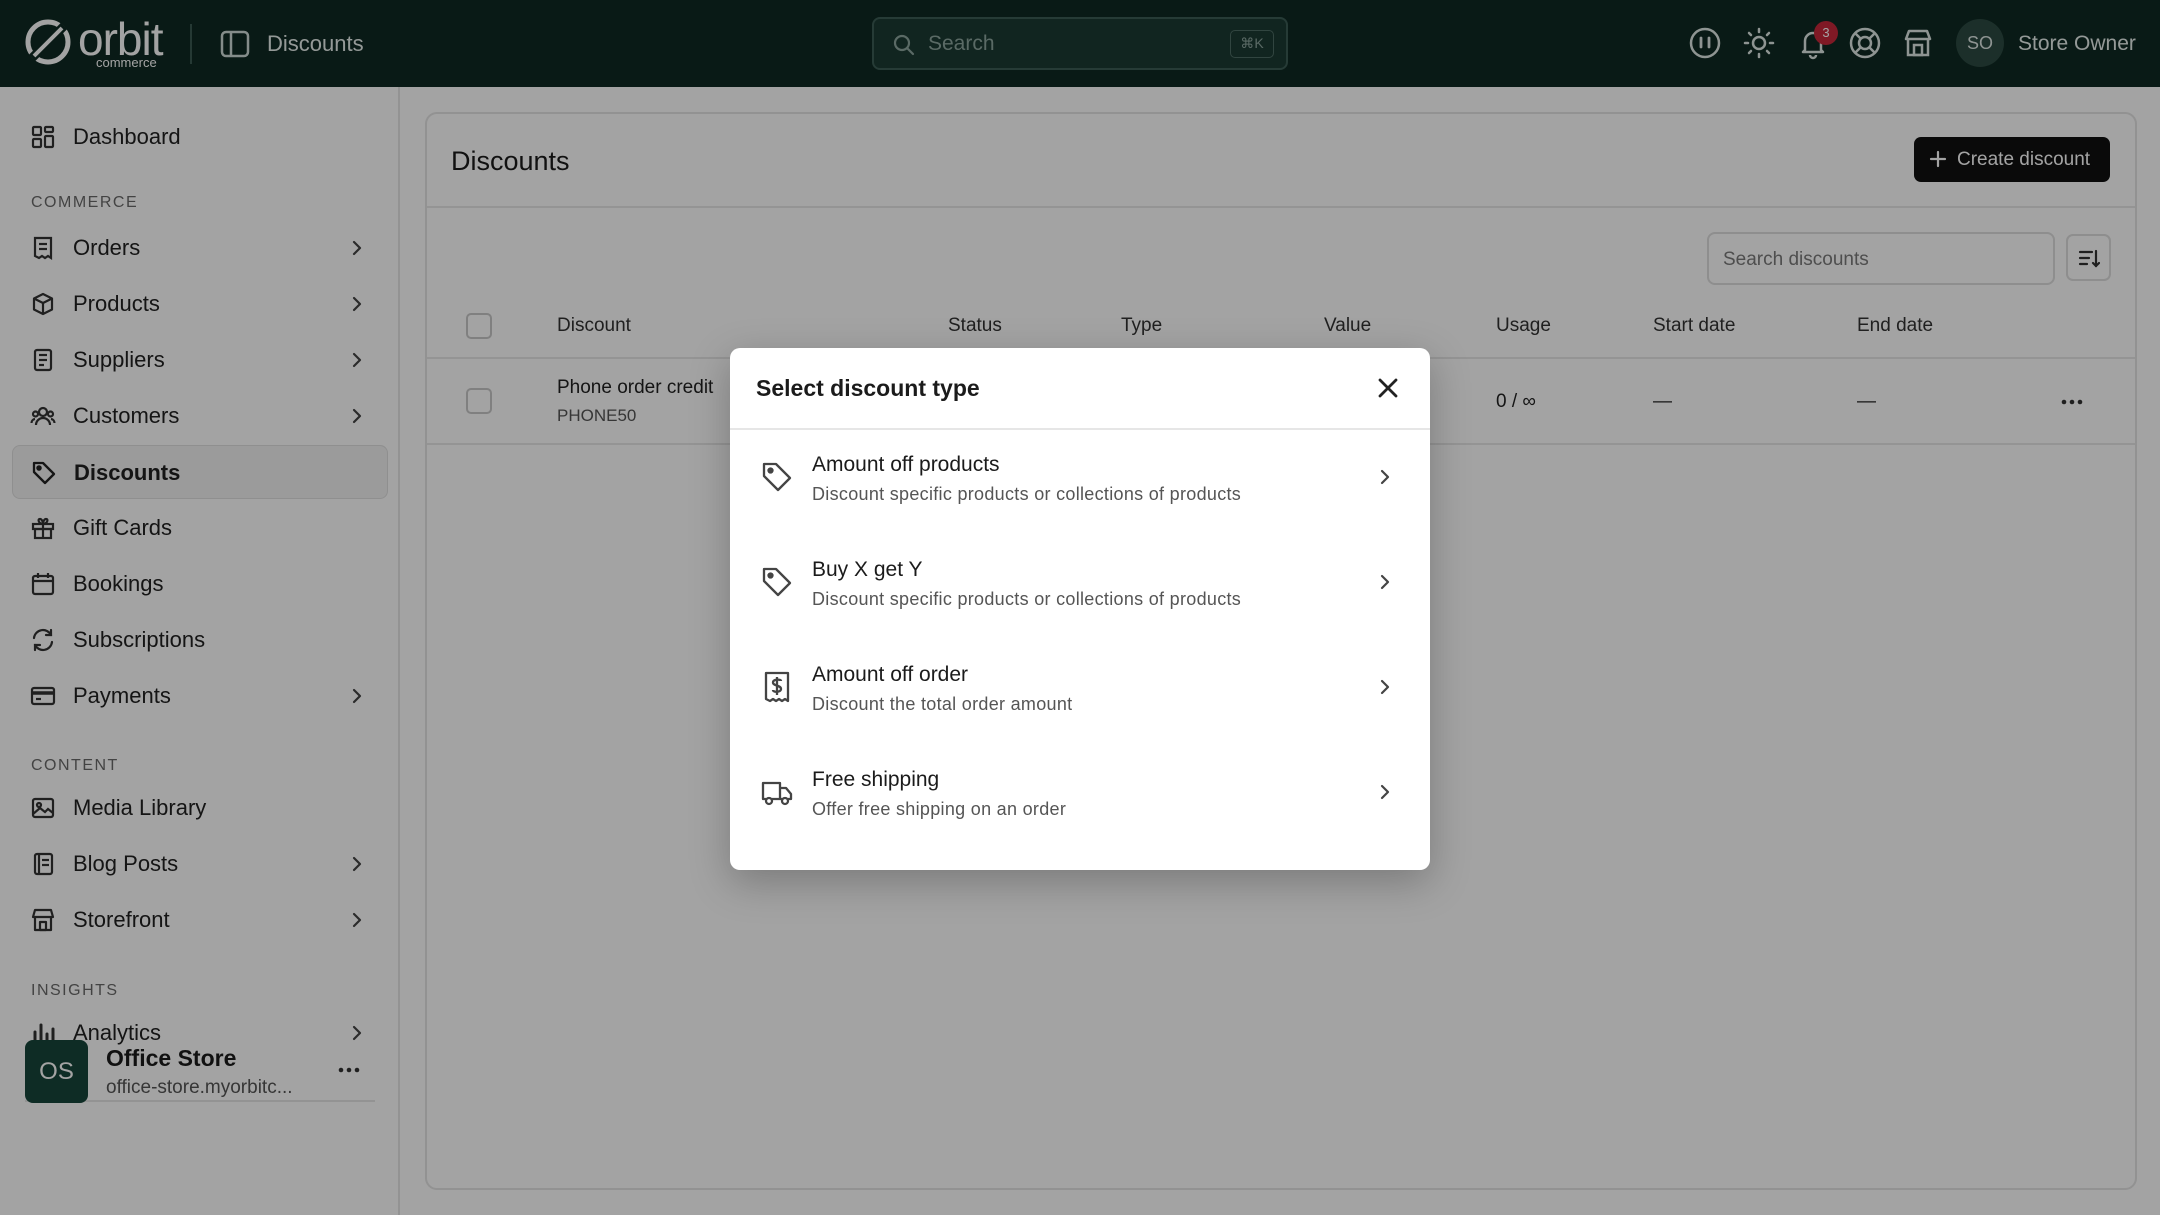 The image size is (2160, 1215). Describe the element at coordinates (777, 687) in the screenshot. I see `receipt-dollar-icon` at that location.